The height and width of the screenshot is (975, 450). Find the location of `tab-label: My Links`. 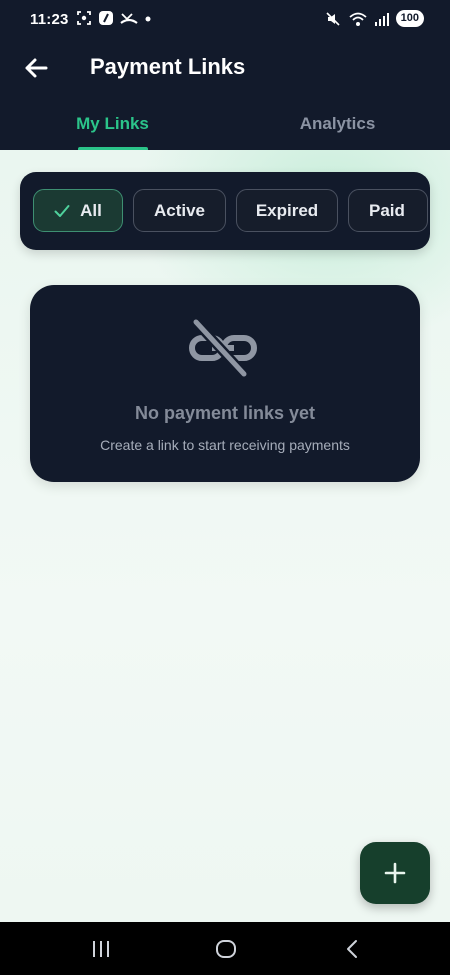

tab-label: My Links is located at coordinates (112, 123).